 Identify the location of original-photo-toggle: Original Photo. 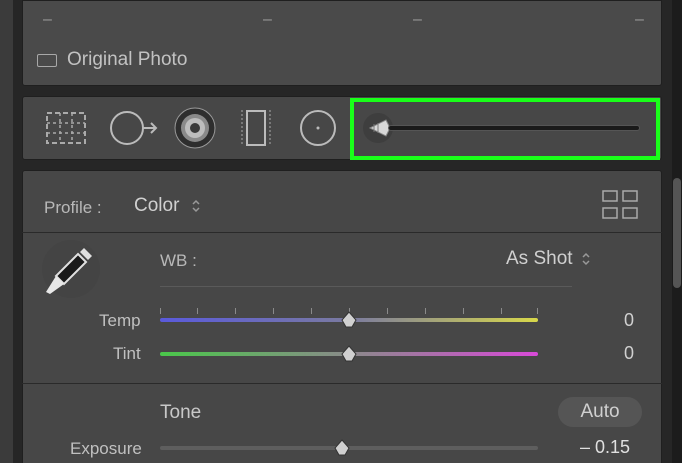
(112, 60).